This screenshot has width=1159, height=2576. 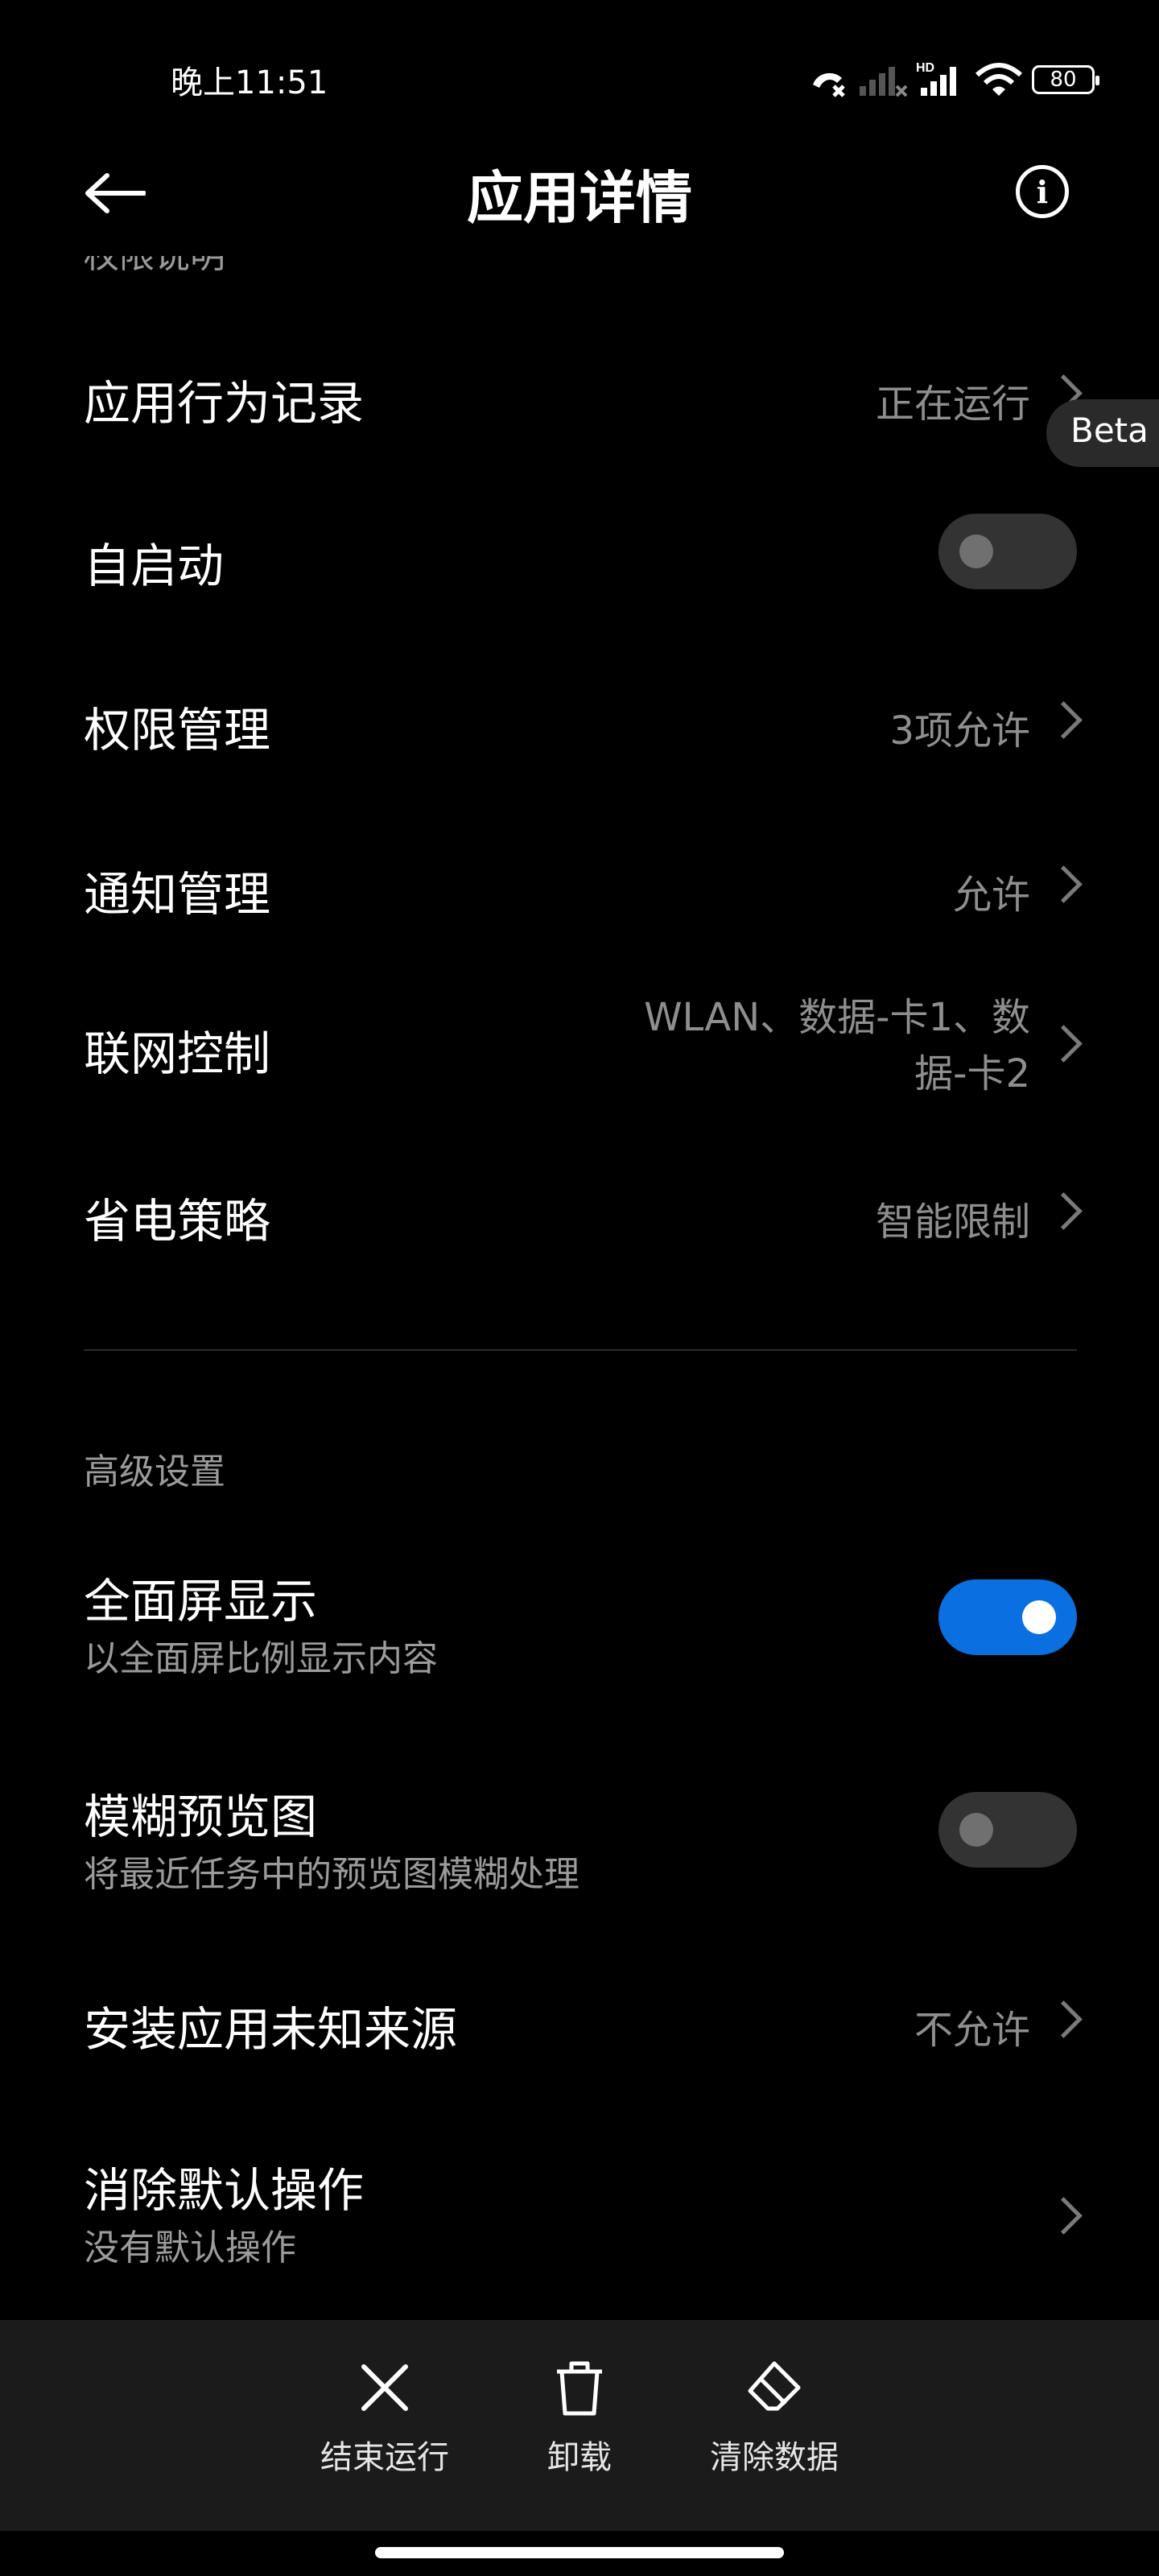 I want to click on status-icons: HD 80, so click(x=953, y=80).